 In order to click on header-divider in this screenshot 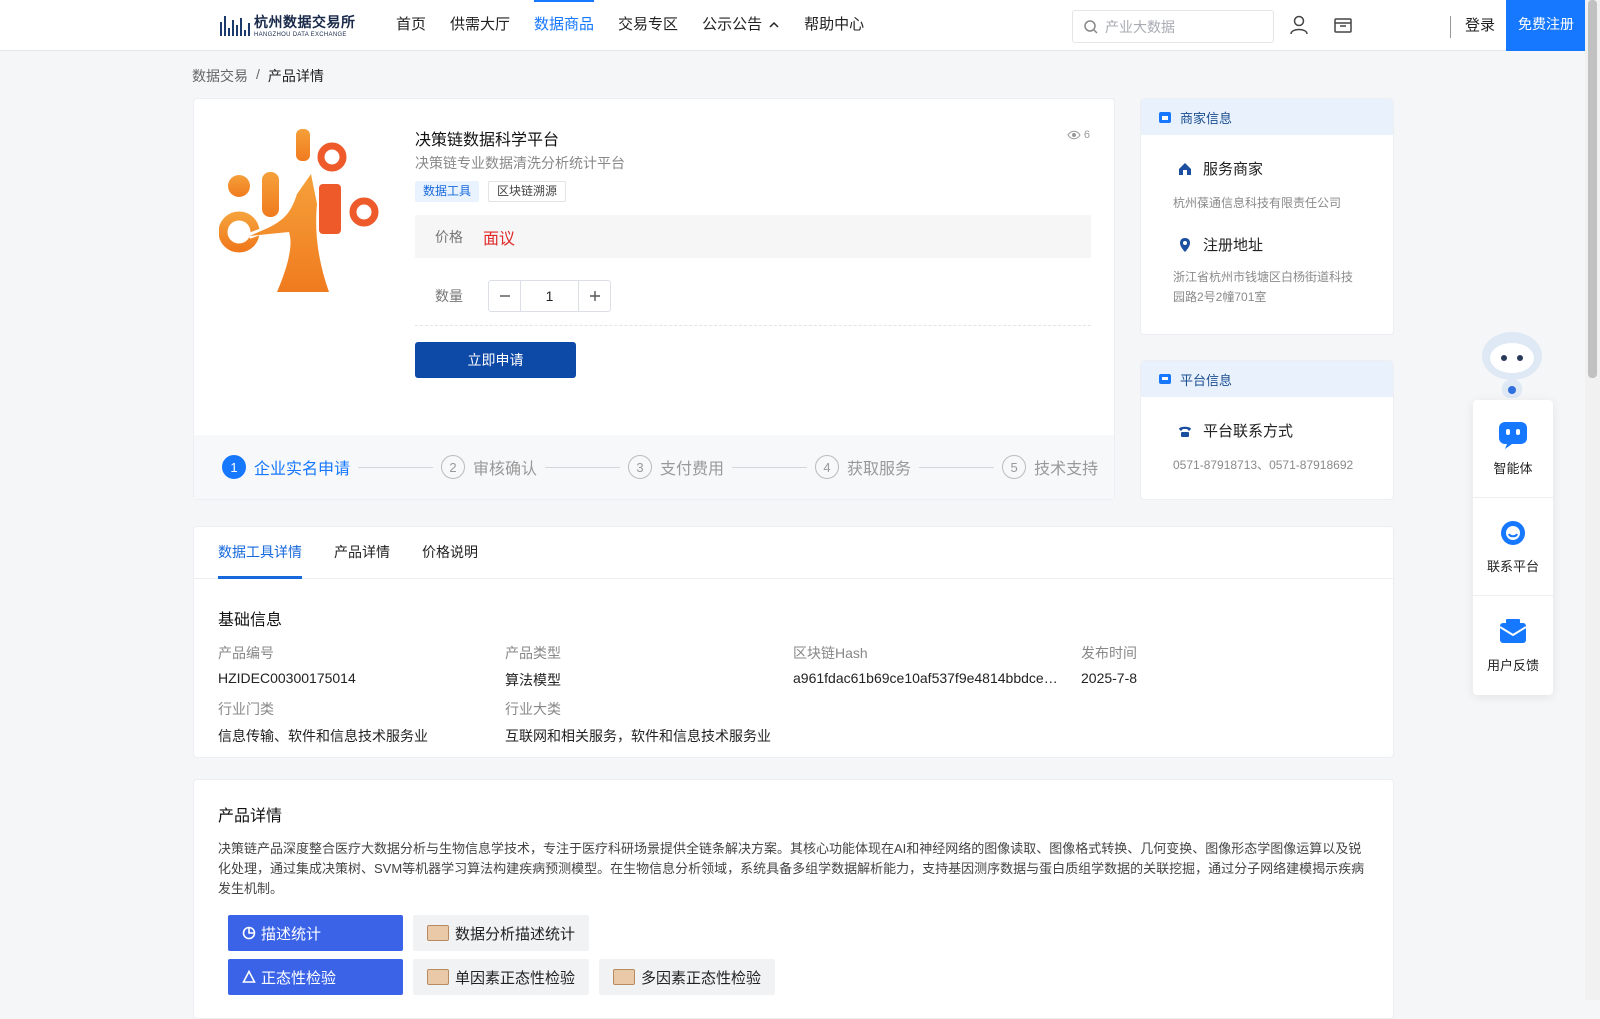, I will do `click(1450, 27)`.